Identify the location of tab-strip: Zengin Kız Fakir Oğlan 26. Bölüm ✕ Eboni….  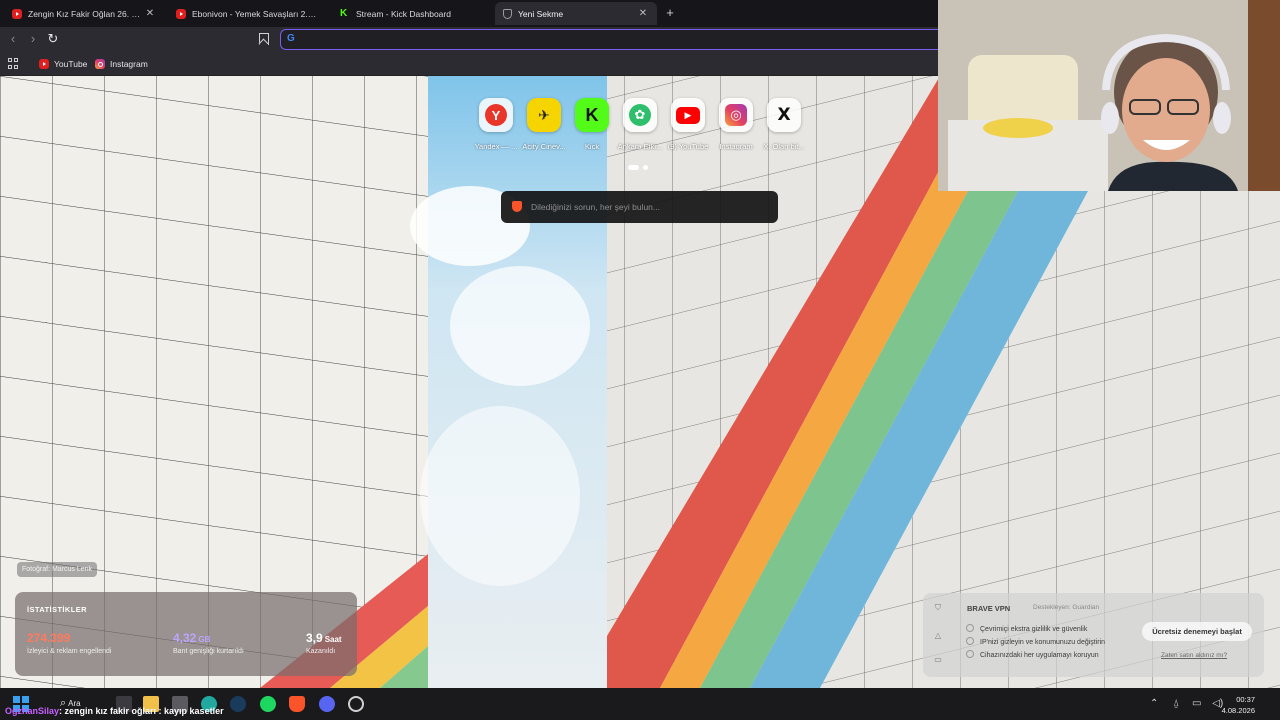
(469, 13).